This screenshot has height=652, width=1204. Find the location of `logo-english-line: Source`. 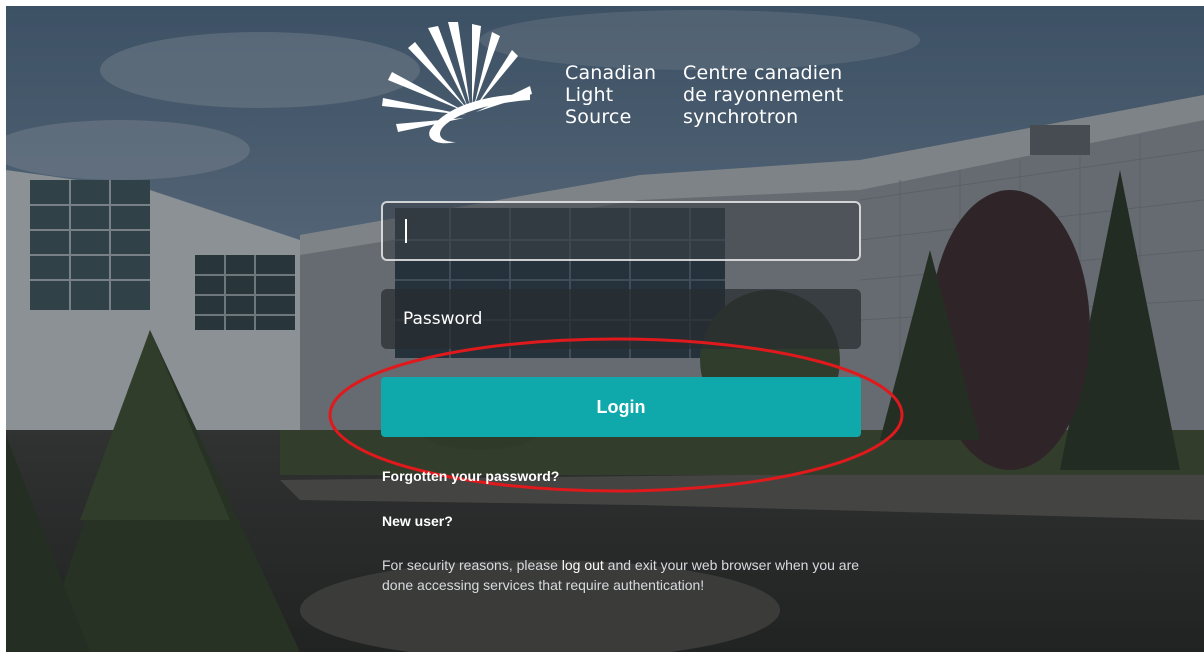

logo-english-line: Source is located at coordinates (598, 117).